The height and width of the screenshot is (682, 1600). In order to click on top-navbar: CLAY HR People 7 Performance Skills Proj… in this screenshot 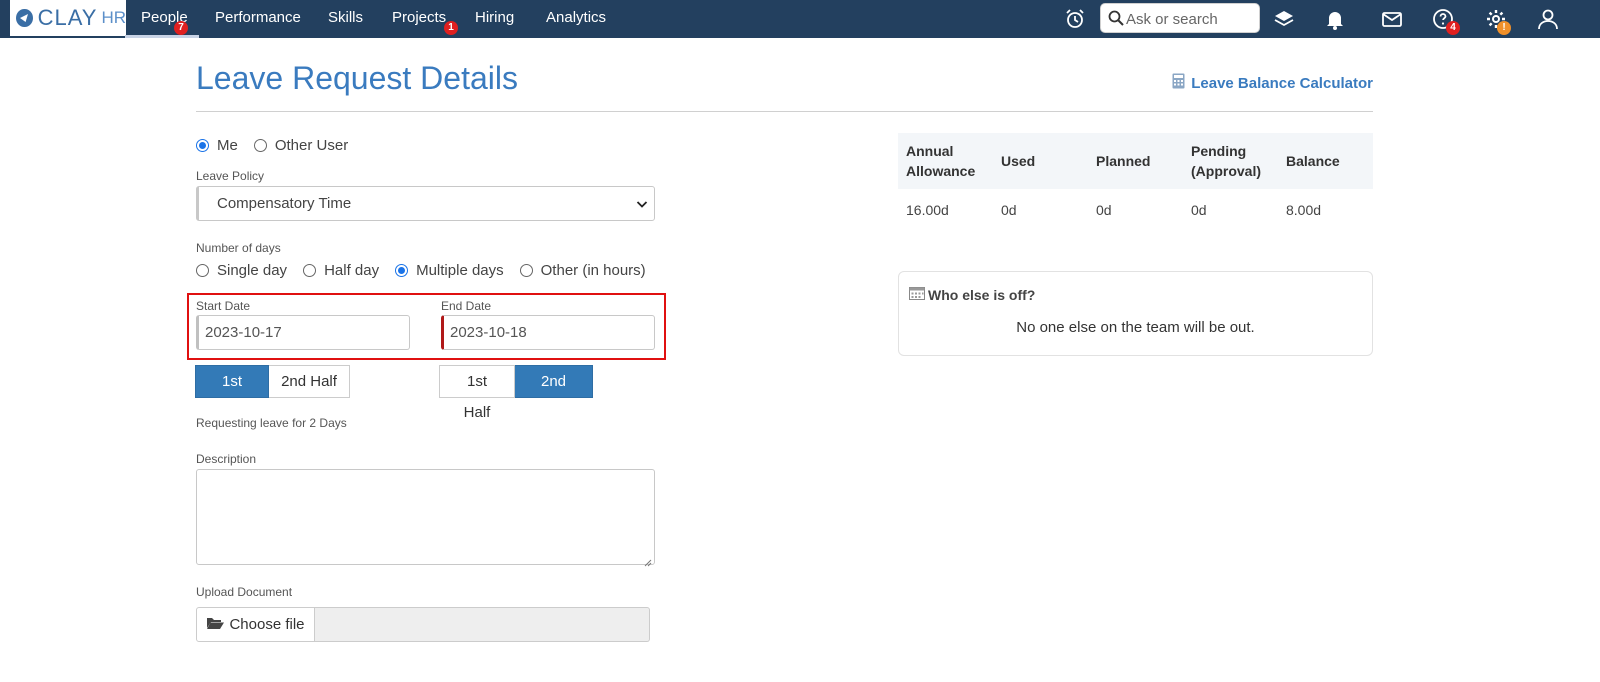, I will do `click(800, 19)`.